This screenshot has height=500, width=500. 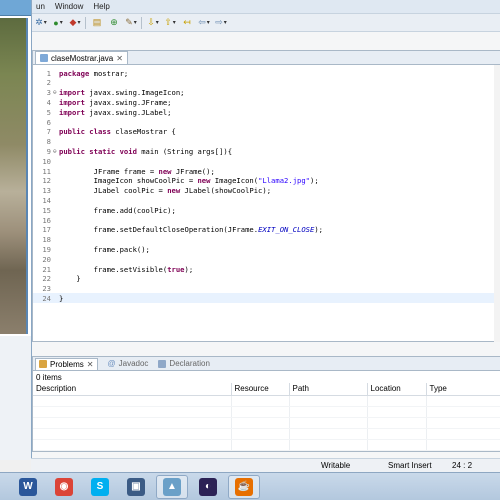 What do you see at coordinates (153, 23) in the screenshot?
I see `annotation-next-icon: ⇩ ▾` at bounding box center [153, 23].